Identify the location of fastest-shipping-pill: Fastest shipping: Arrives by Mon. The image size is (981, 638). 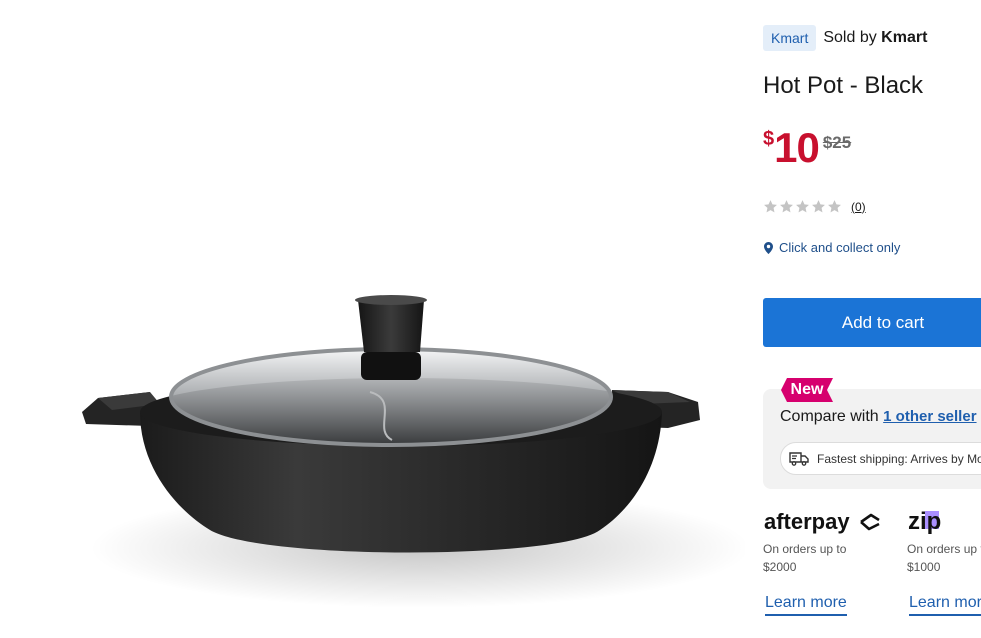
(880, 458).